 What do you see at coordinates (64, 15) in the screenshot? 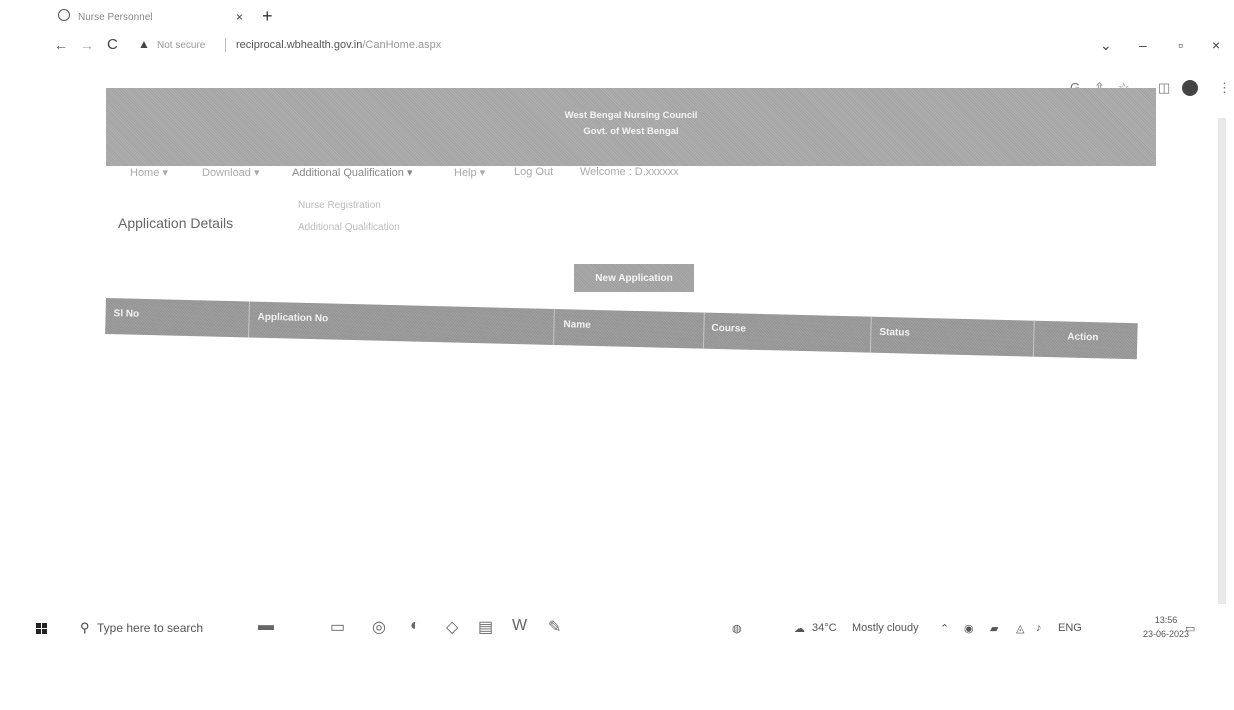
I see `globe-icon` at bounding box center [64, 15].